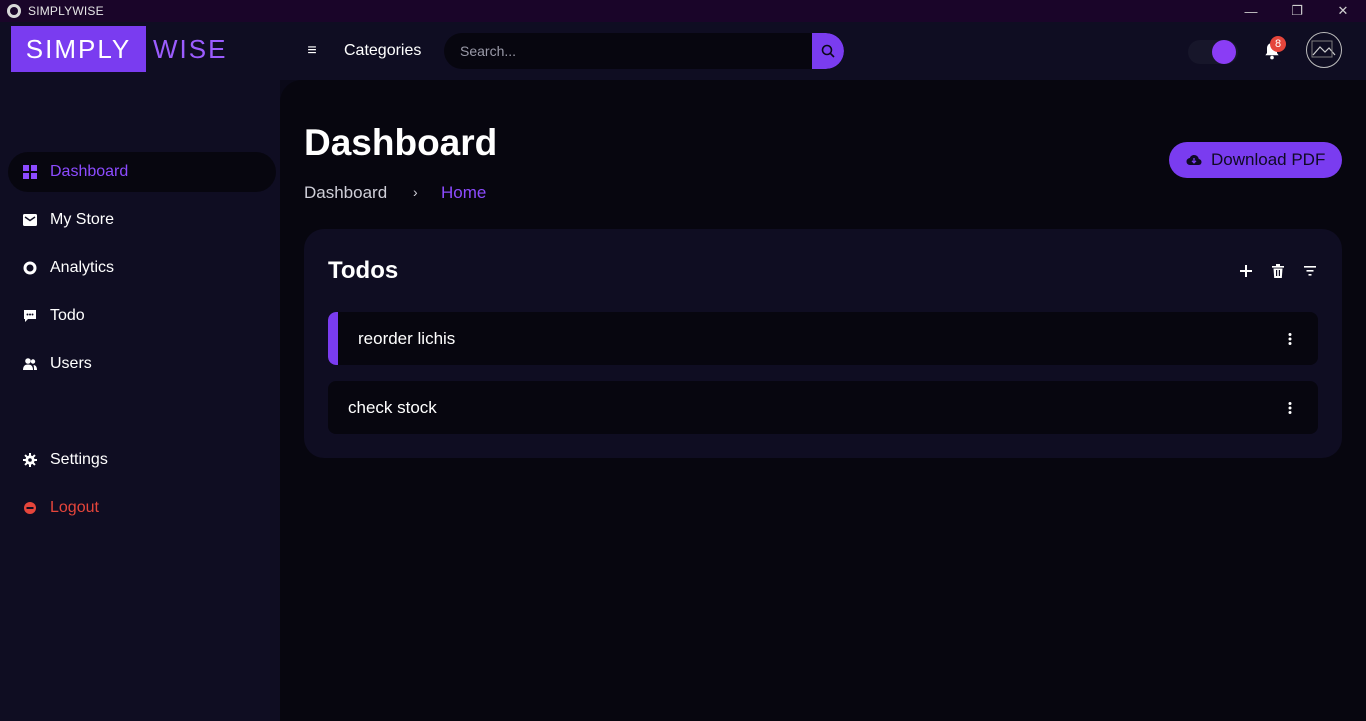  I want to click on user-avatar, so click(1324, 50).